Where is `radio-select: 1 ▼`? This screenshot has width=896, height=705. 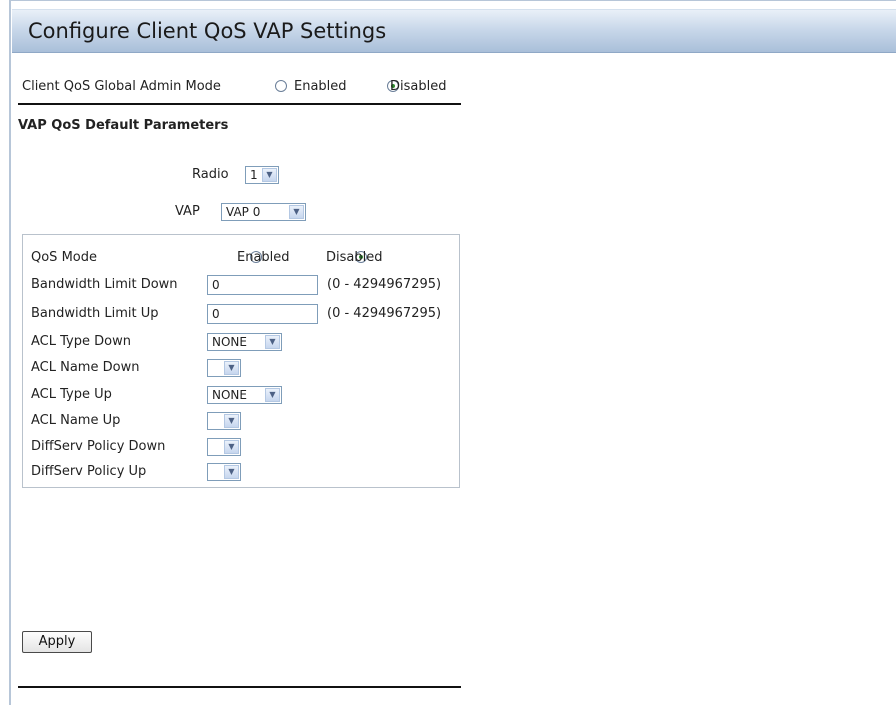 radio-select: 1 ▼ is located at coordinates (262, 175).